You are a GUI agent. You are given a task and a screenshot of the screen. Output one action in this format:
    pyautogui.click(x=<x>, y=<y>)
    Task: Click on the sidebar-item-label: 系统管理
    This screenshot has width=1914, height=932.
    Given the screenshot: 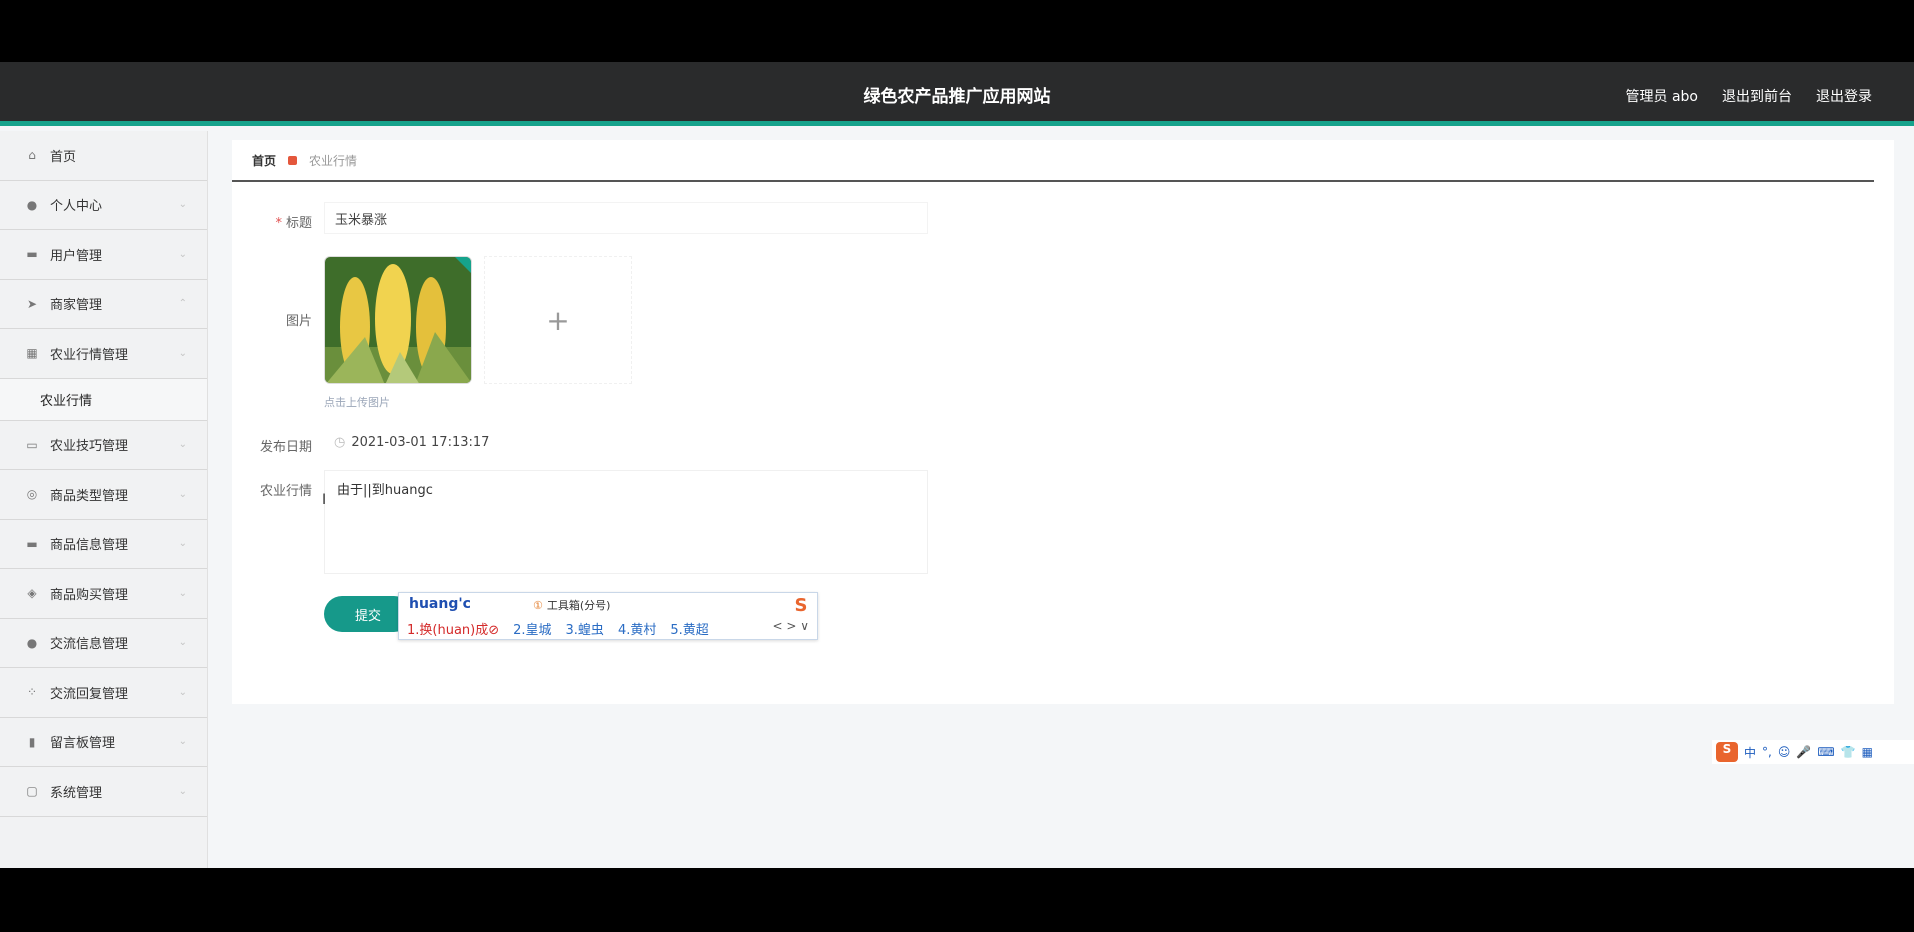 What is the action you would take?
    pyautogui.click(x=76, y=793)
    